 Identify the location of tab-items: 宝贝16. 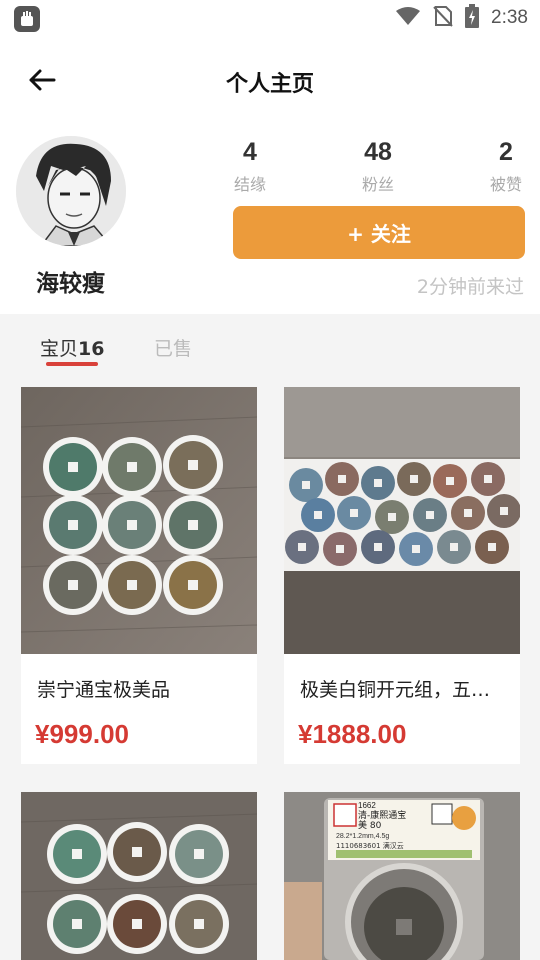
(72, 347).